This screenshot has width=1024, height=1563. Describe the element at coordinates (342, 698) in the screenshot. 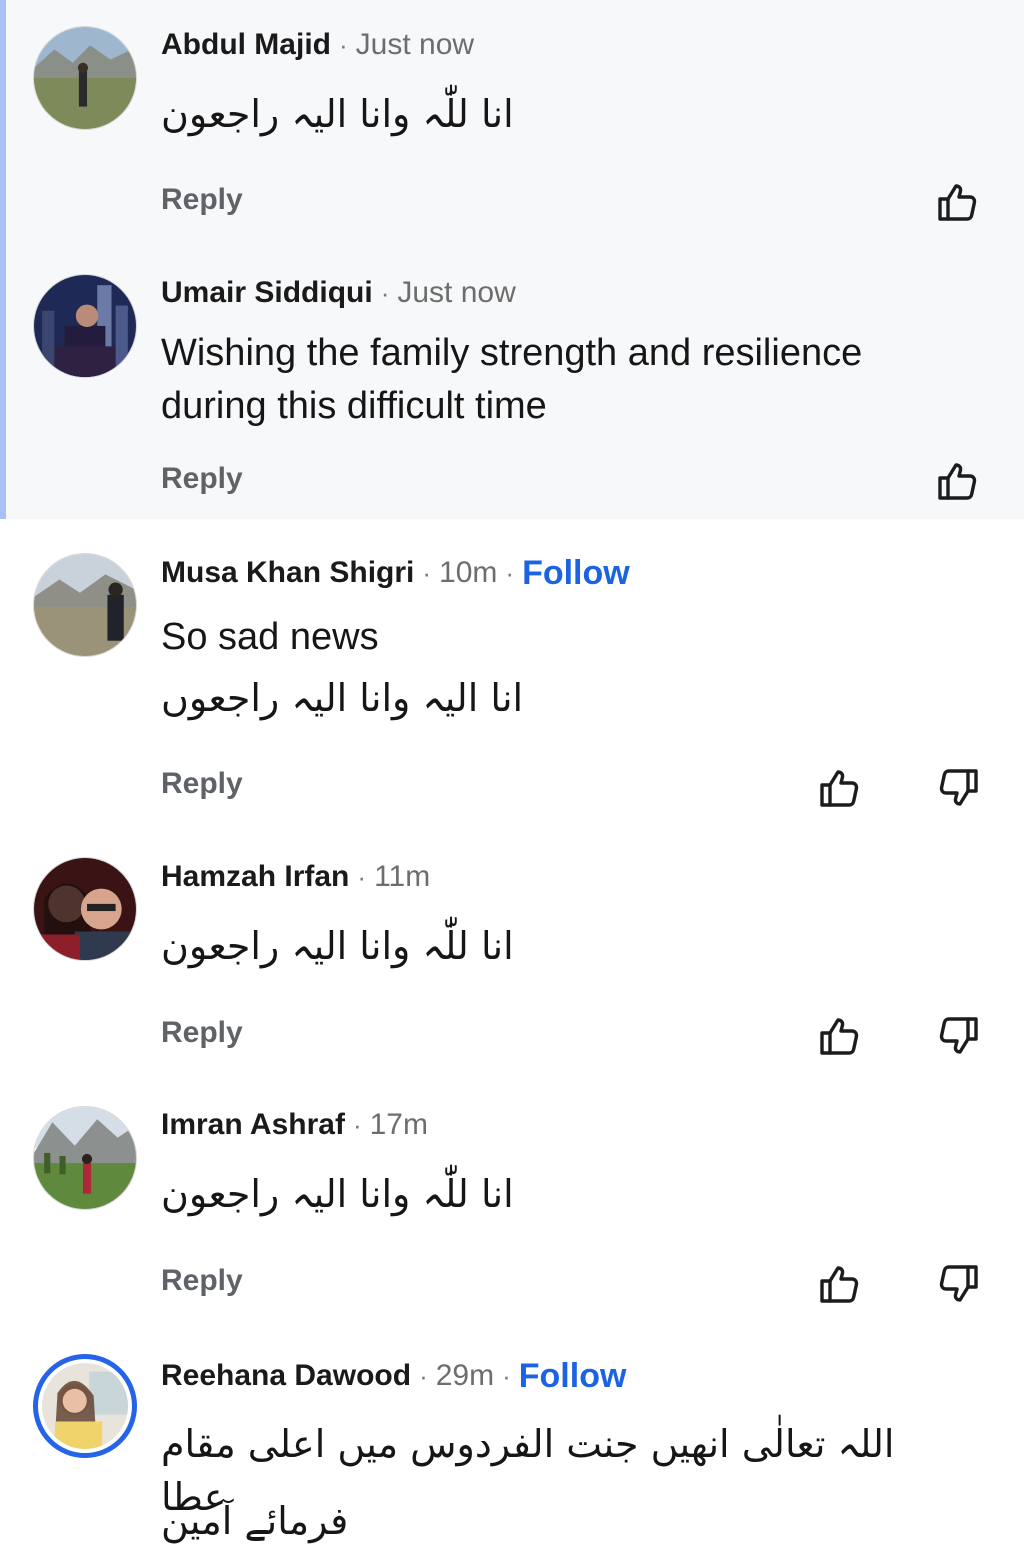

I see `comment-text-urdu: انا الیہ وانا الیہ راجعوں` at that location.